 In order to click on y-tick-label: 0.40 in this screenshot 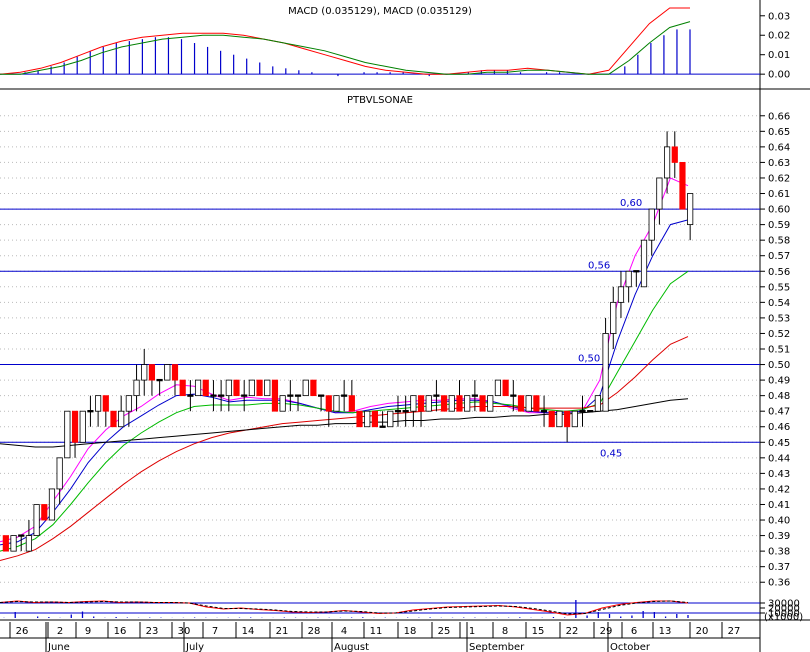, I will do `click(779, 521)`.